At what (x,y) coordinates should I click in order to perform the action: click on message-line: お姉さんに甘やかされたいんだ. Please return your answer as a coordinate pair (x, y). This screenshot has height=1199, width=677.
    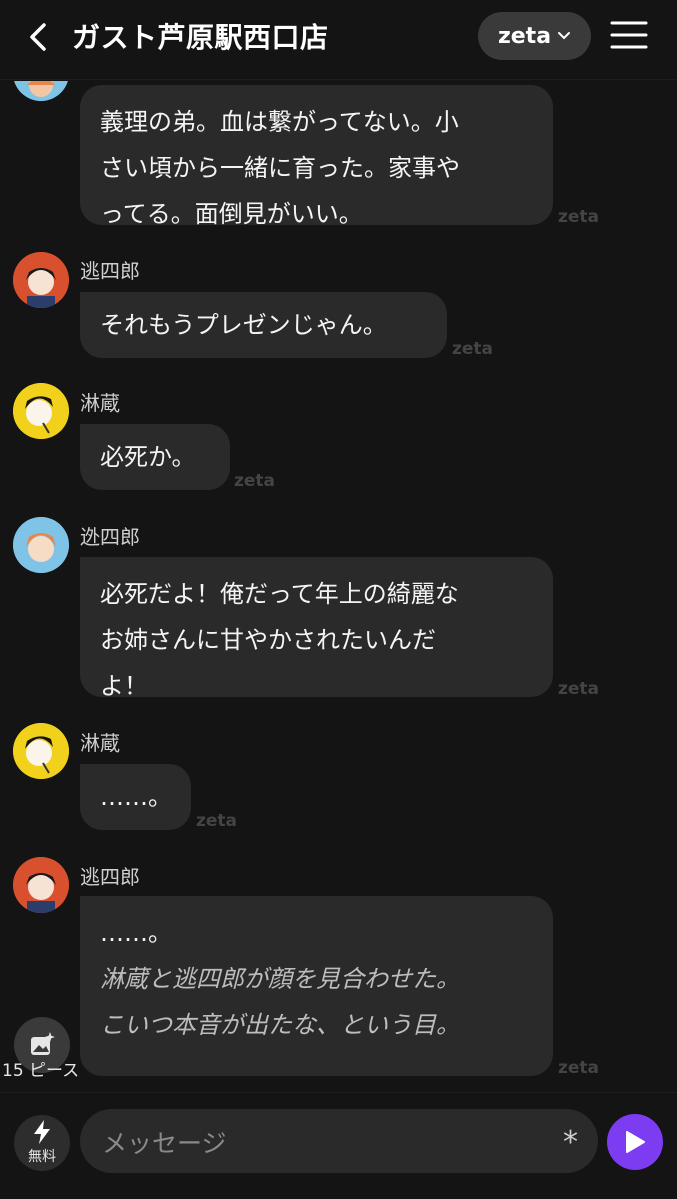
    Looking at the image, I should click on (268, 640).